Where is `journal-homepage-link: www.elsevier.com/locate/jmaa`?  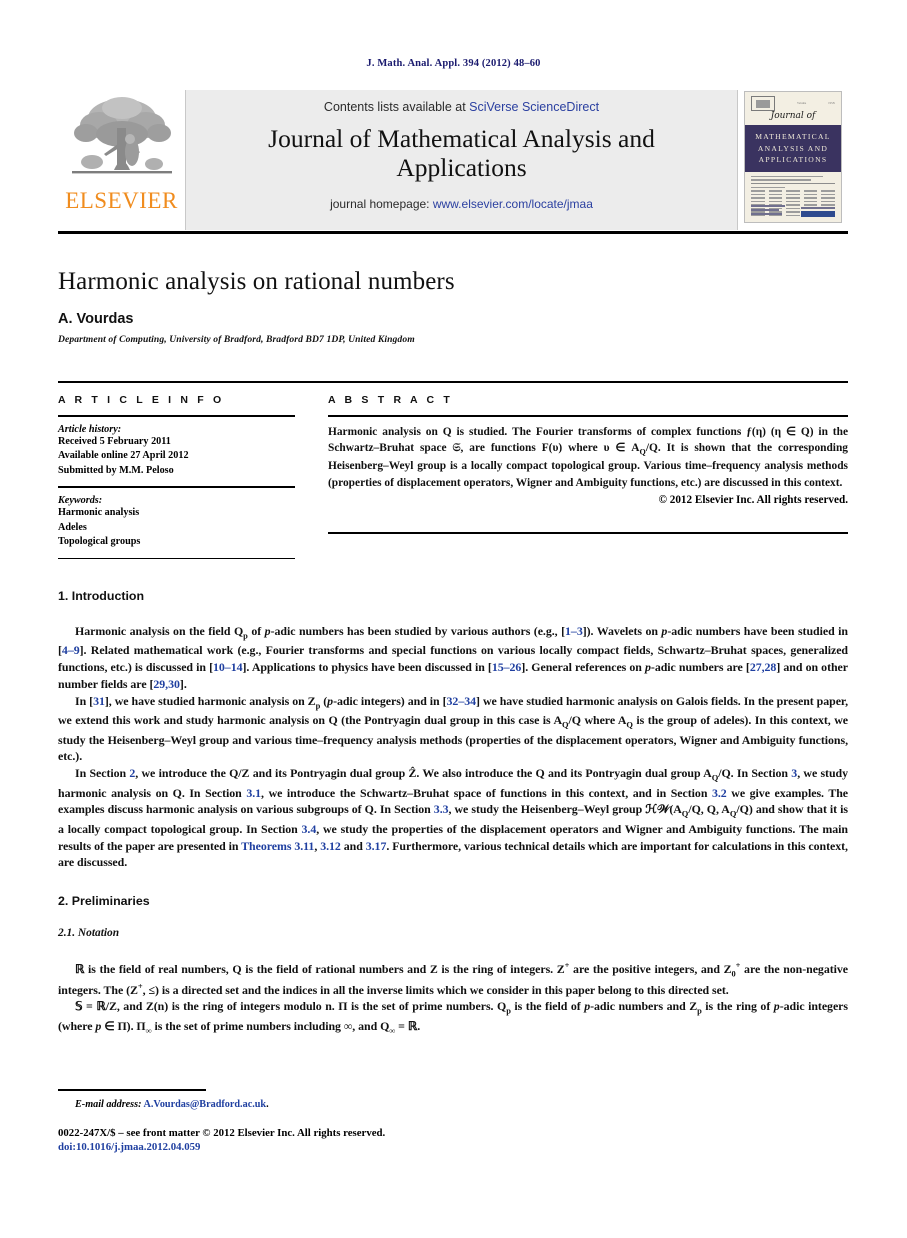
journal-homepage-link: www.elsevier.com/locate/jmaa is located at coordinates (513, 204).